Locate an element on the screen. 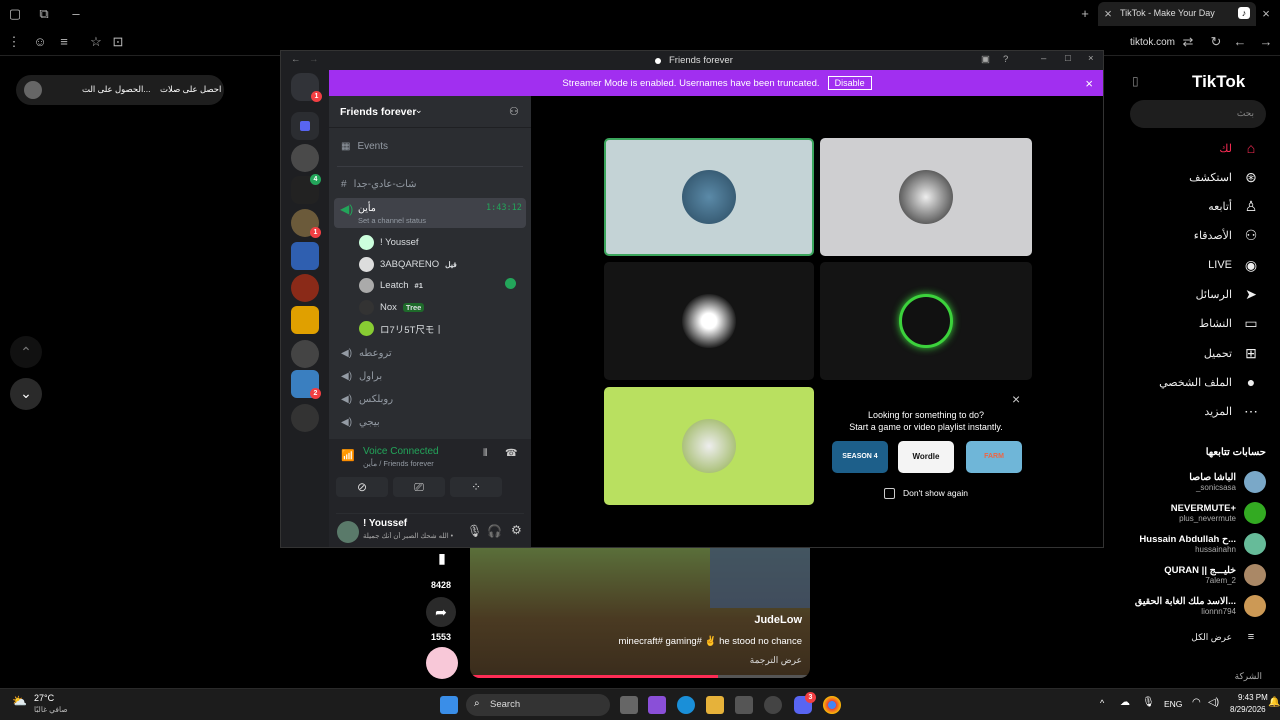 Image resolution: width=1280 pixels, height=720 pixels. back-arrow-icon: ← is located at coordinates (296, 59).